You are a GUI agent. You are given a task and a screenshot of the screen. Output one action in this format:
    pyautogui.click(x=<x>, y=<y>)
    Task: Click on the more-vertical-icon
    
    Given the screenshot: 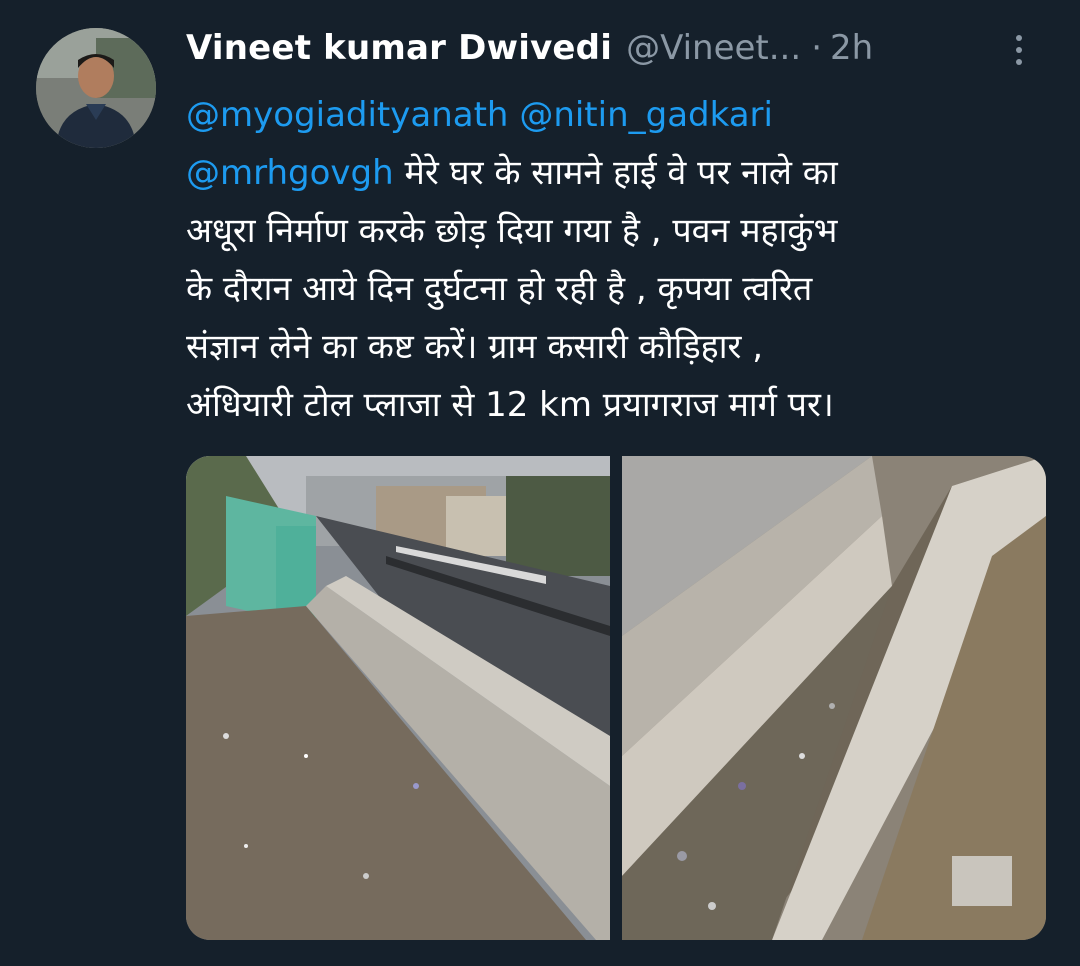 What is the action you would take?
    pyautogui.click(x=1019, y=50)
    